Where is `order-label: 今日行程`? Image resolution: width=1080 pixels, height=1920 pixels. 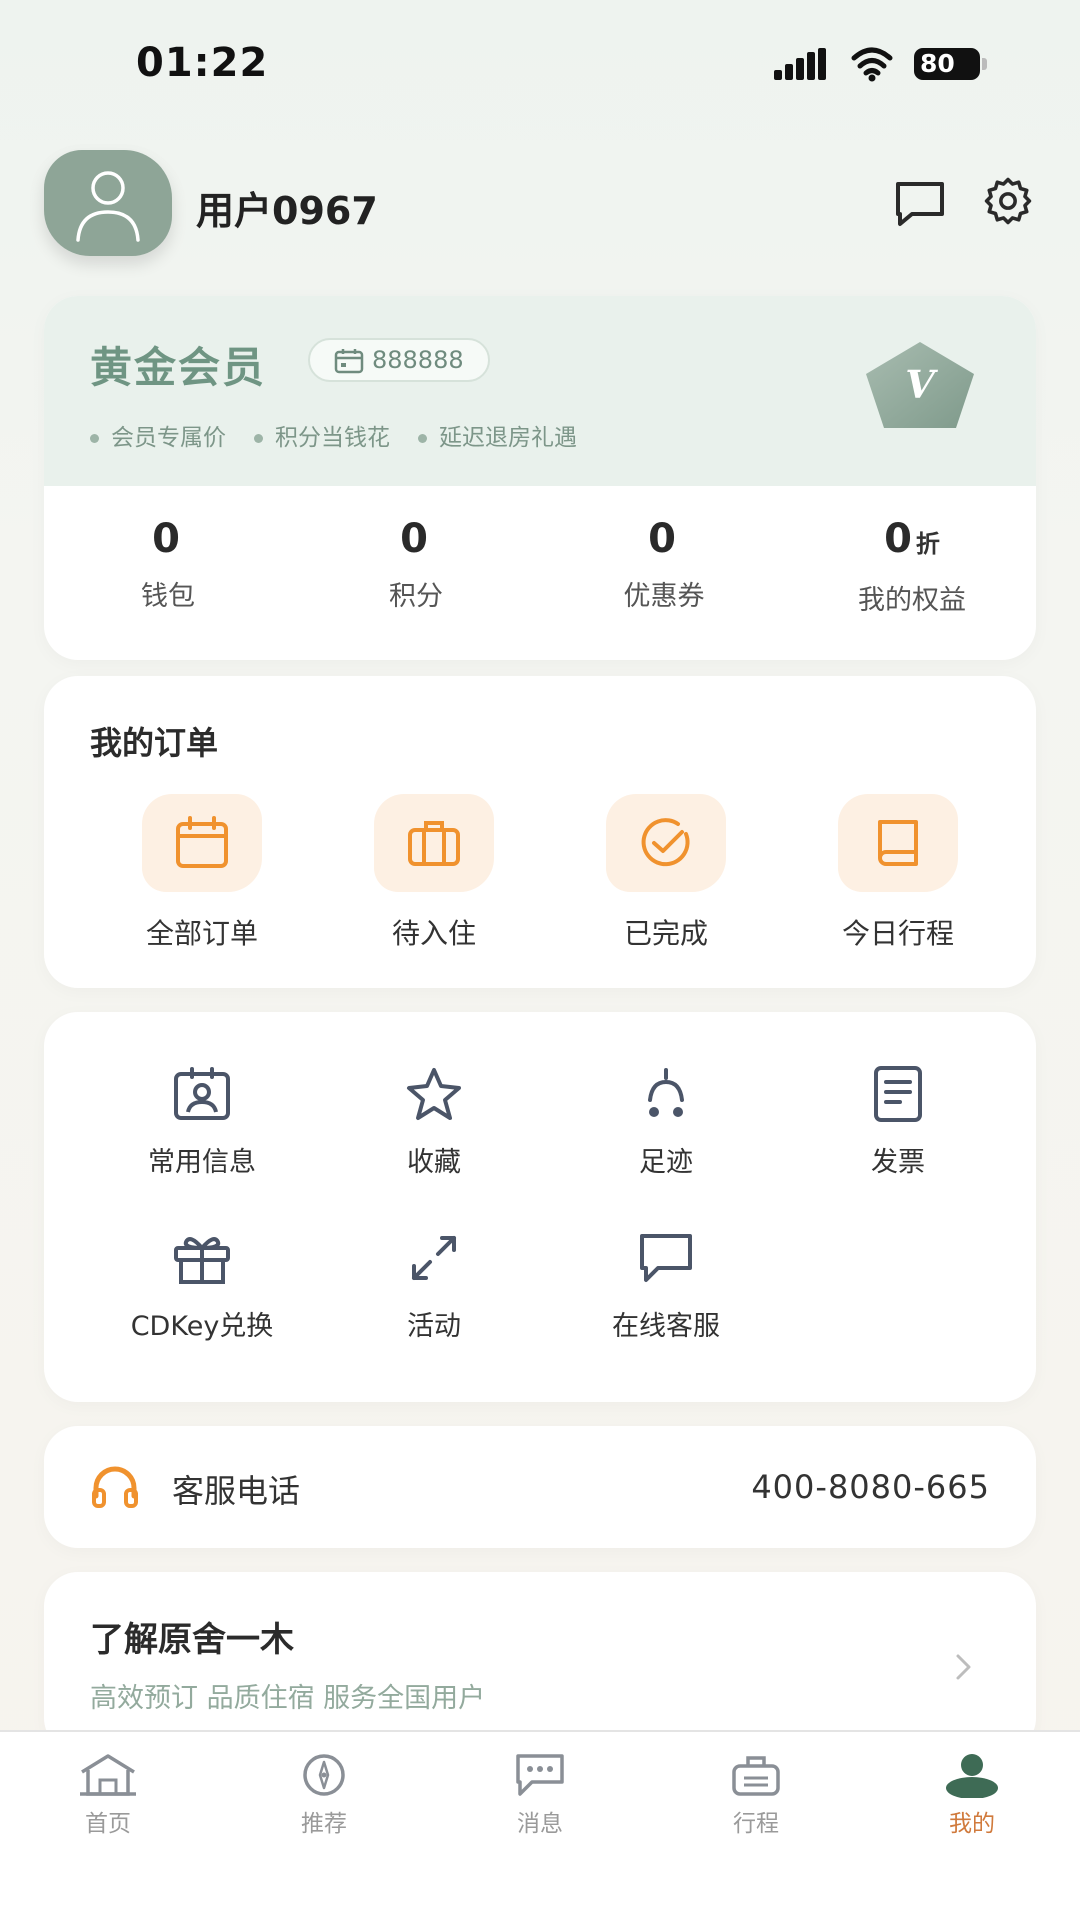
order-label: 今日行程 is located at coordinates (897, 933).